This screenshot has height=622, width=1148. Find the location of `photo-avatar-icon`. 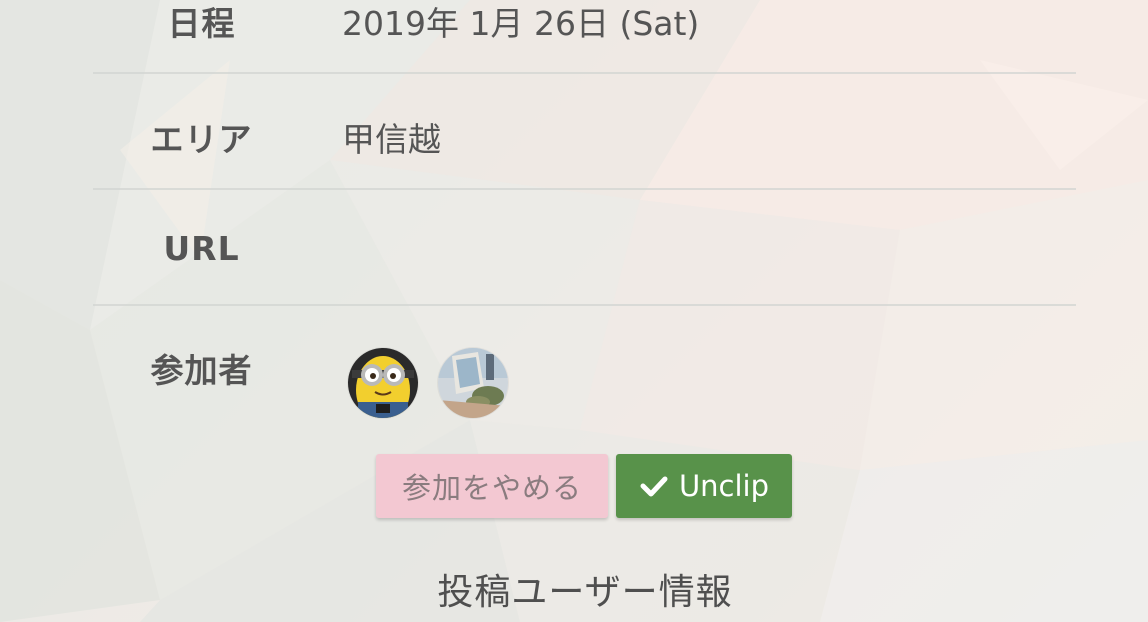

photo-avatar-icon is located at coordinates (473, 383).